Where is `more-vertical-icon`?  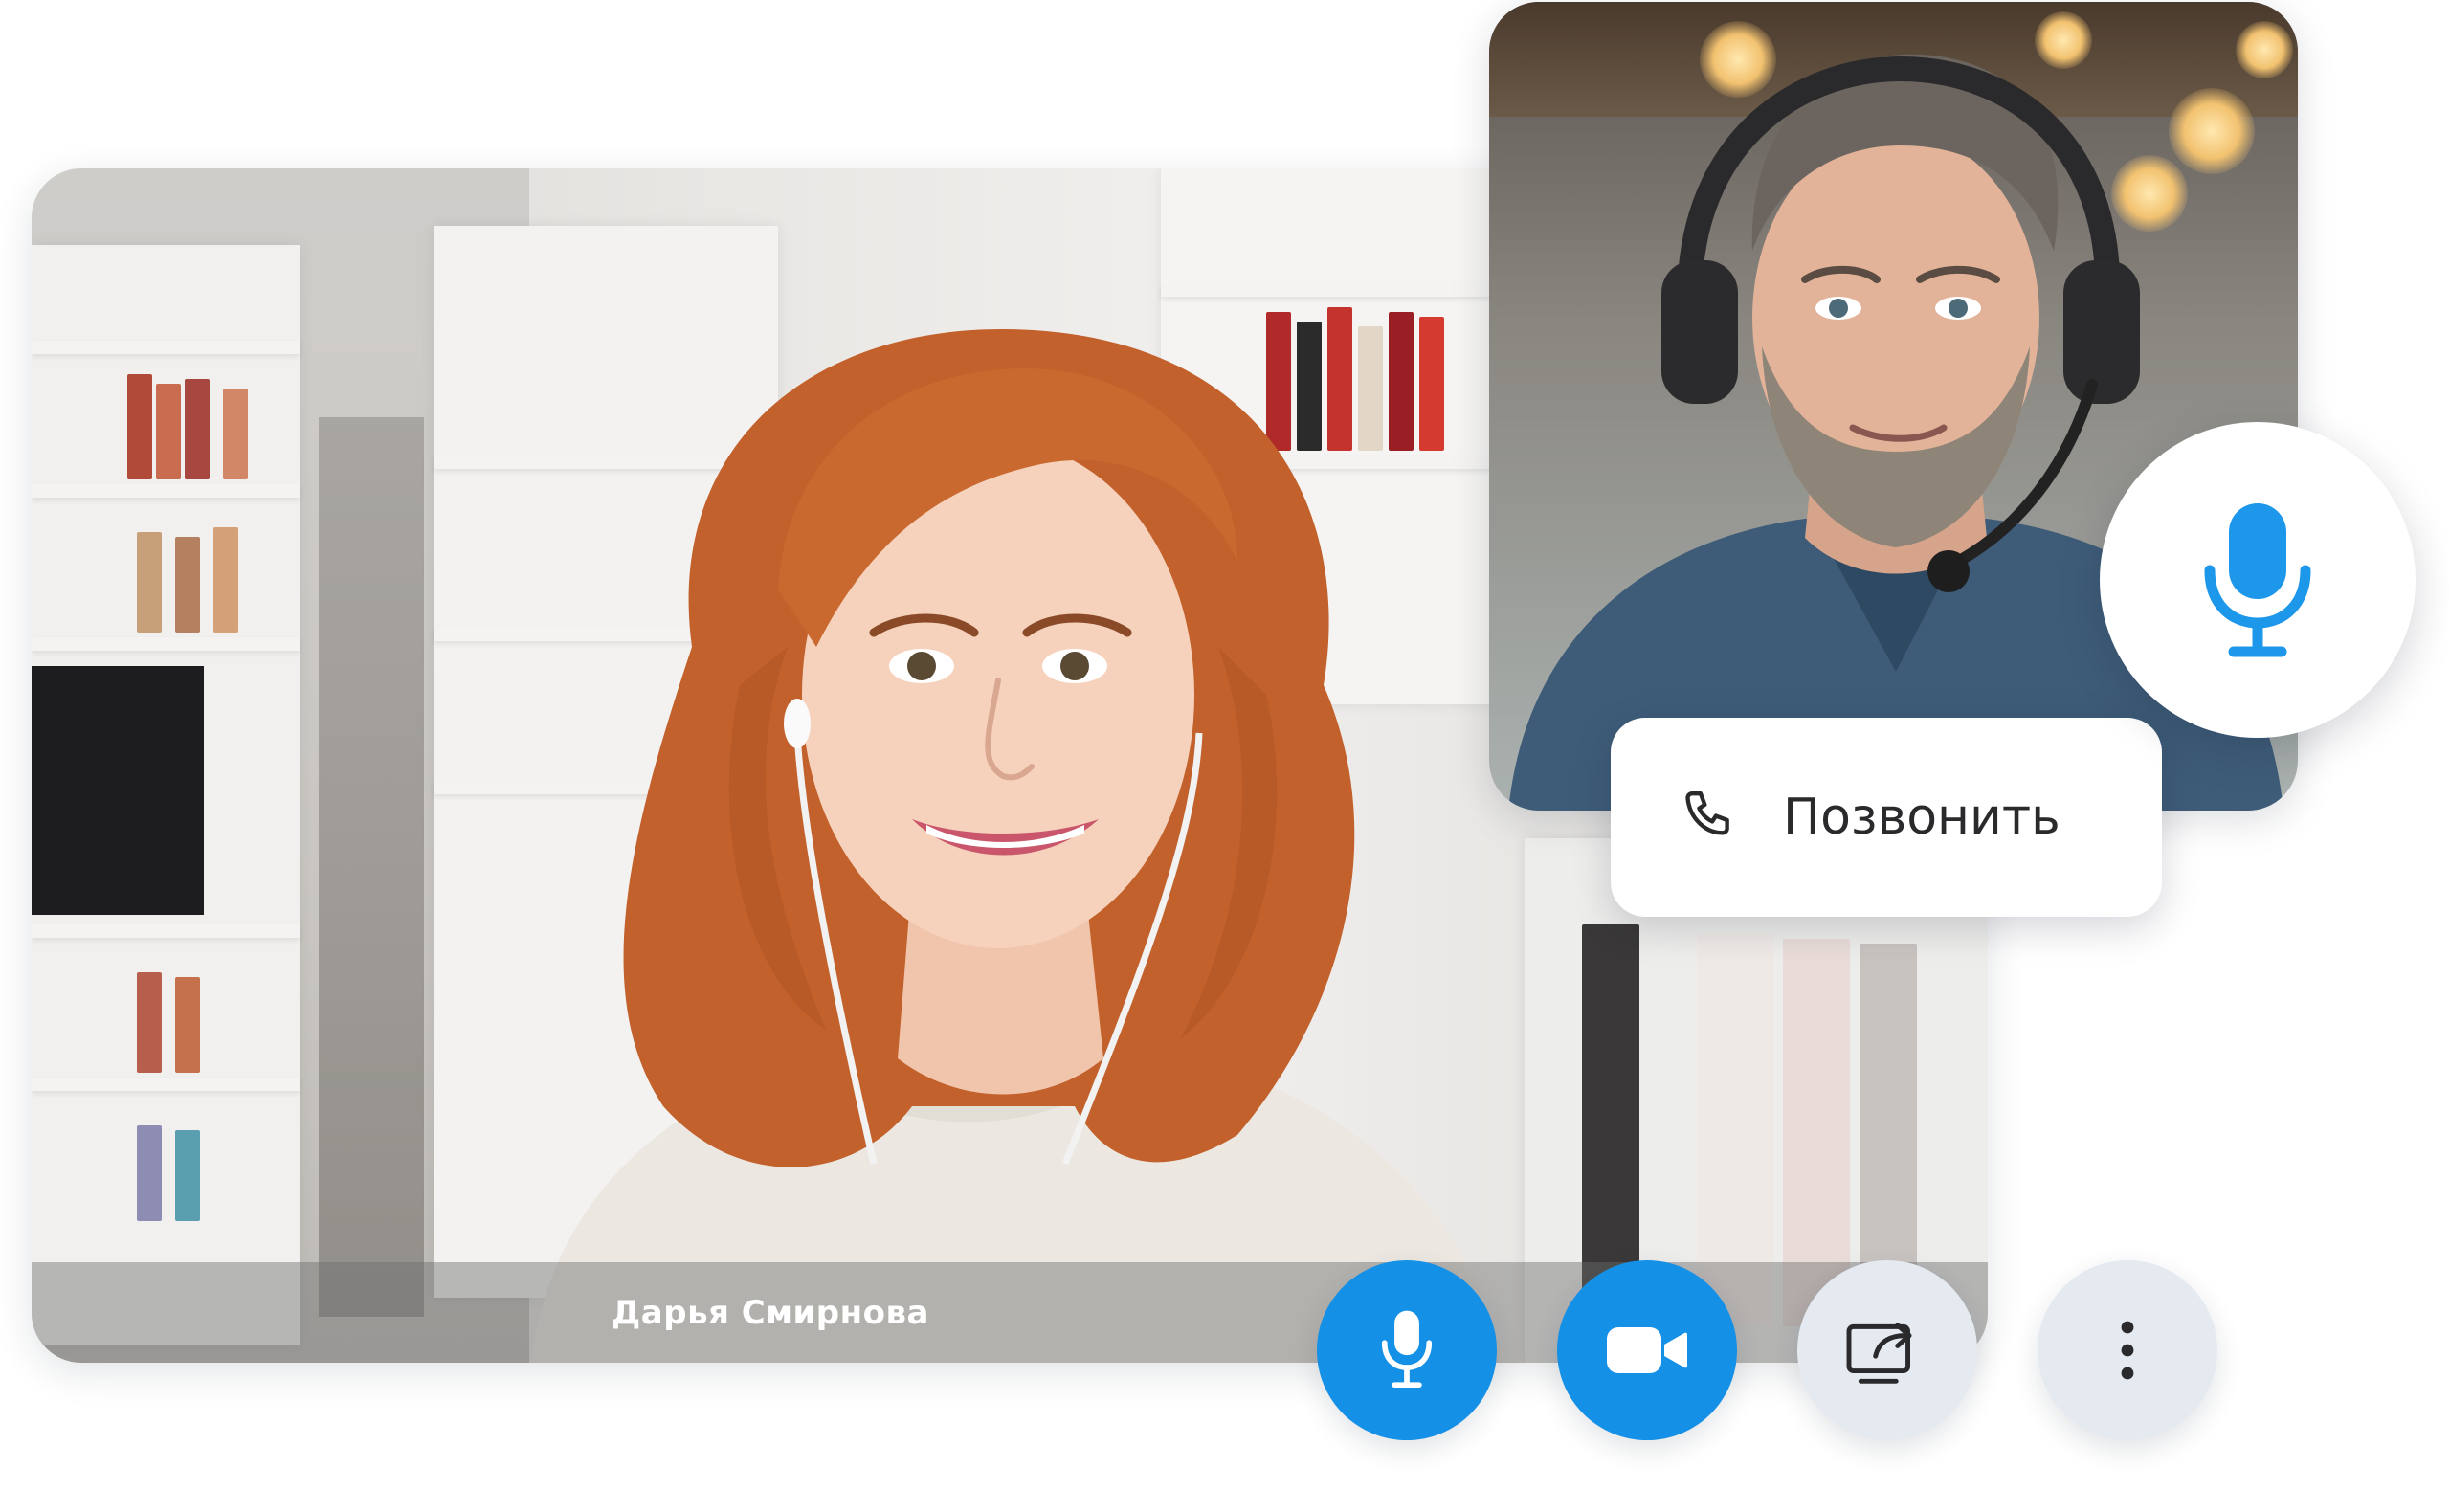
more-vertical-icon is located at coordinates (2127, 1350).